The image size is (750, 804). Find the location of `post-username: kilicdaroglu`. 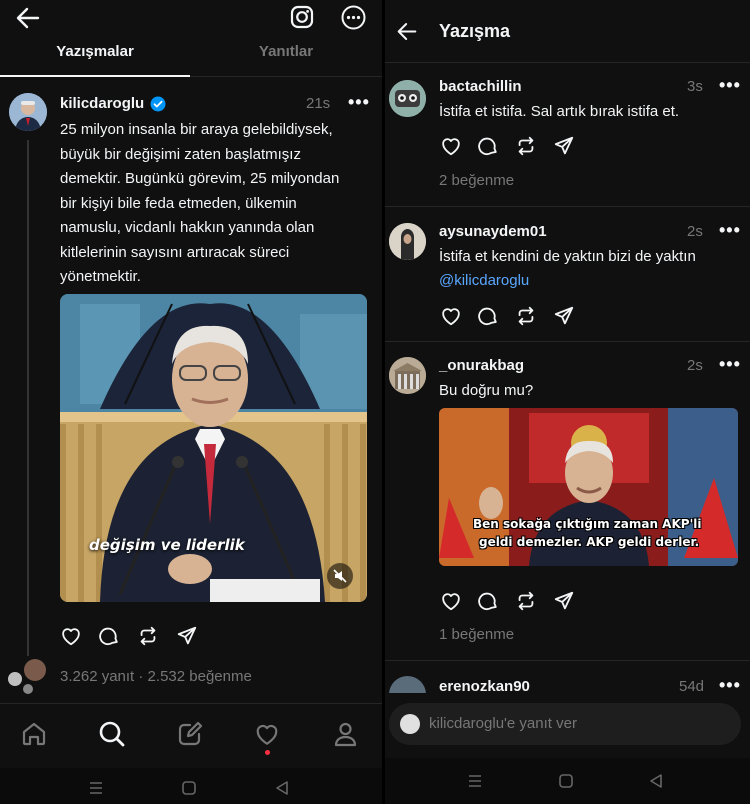

post-username: kilicdaroglu is located at coordinates (102, 103).